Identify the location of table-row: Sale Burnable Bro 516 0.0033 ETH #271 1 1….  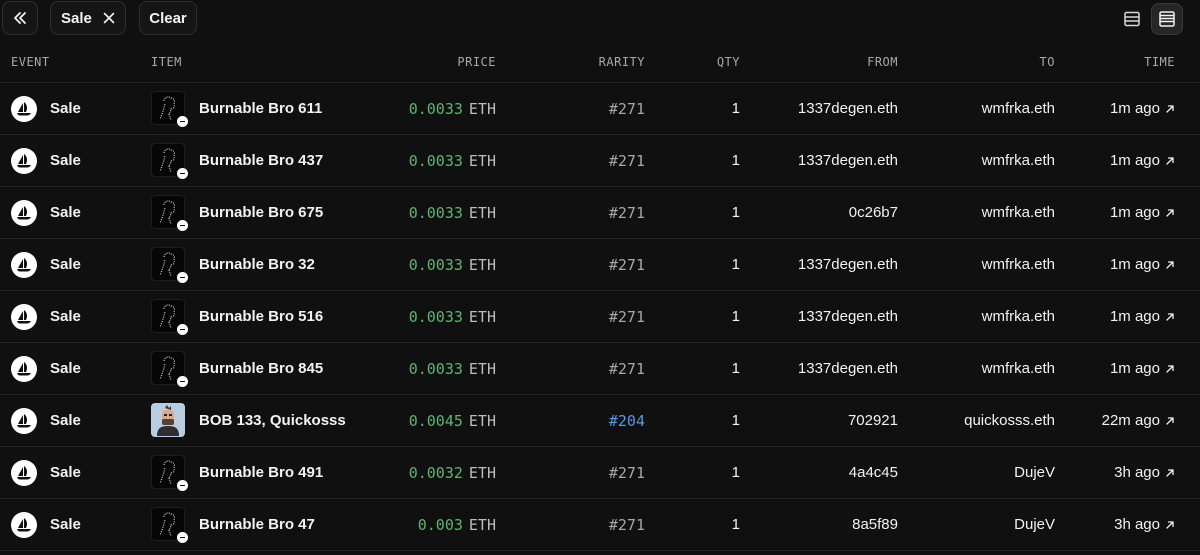
(600, 317).